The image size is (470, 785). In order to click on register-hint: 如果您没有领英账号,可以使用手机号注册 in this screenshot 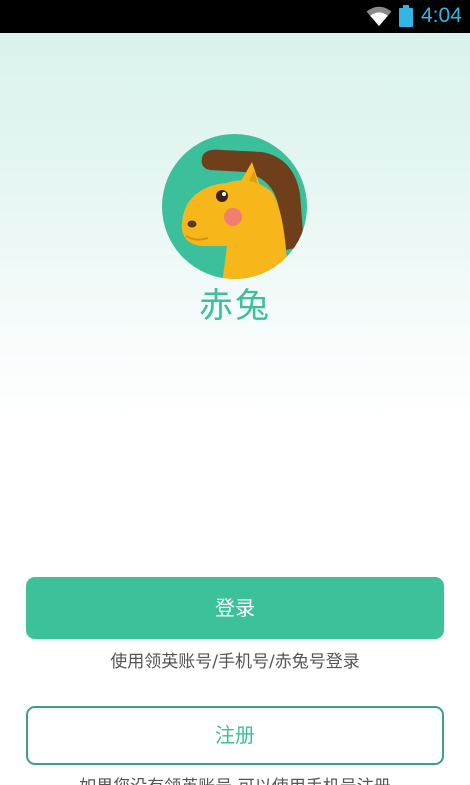, I will do `click(235, 779)`.